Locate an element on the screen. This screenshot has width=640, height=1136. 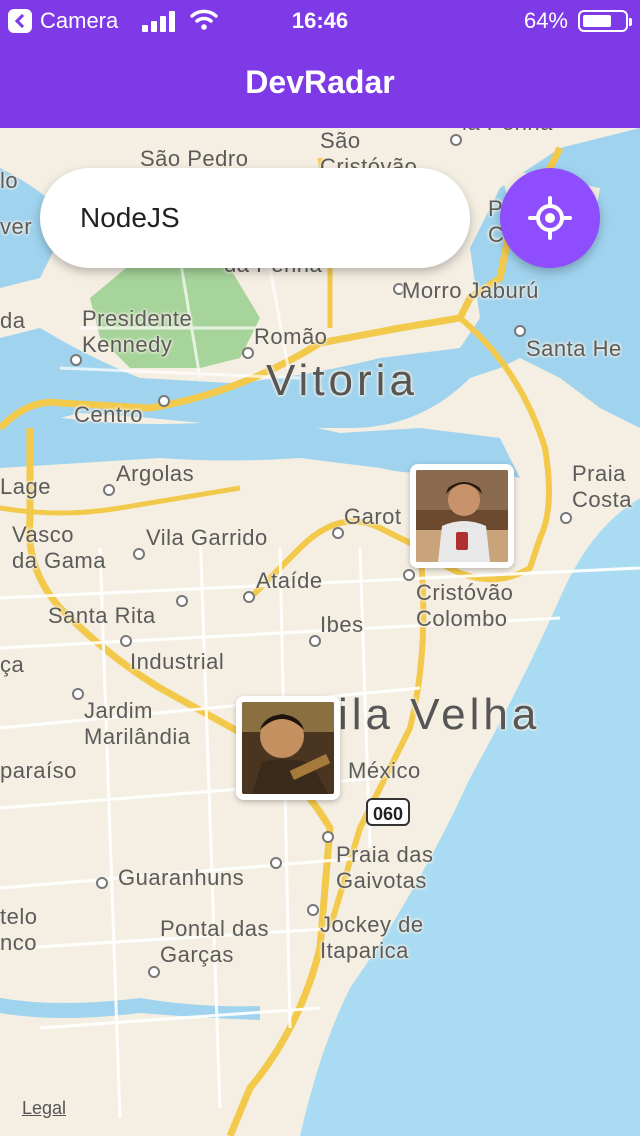
place-label: Argolas is located at coordinates (155, 473).